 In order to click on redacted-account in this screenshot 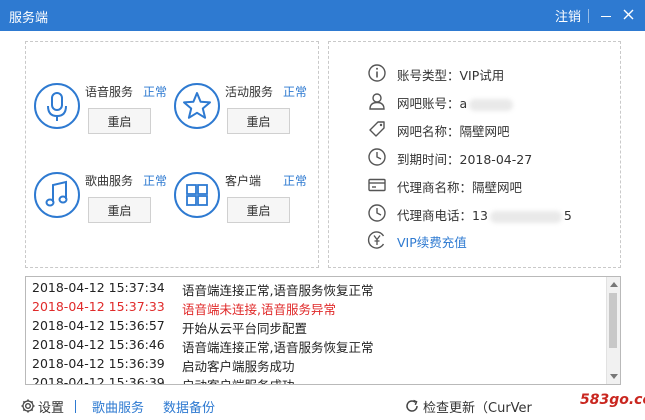, I will do `click(491, 104)`.